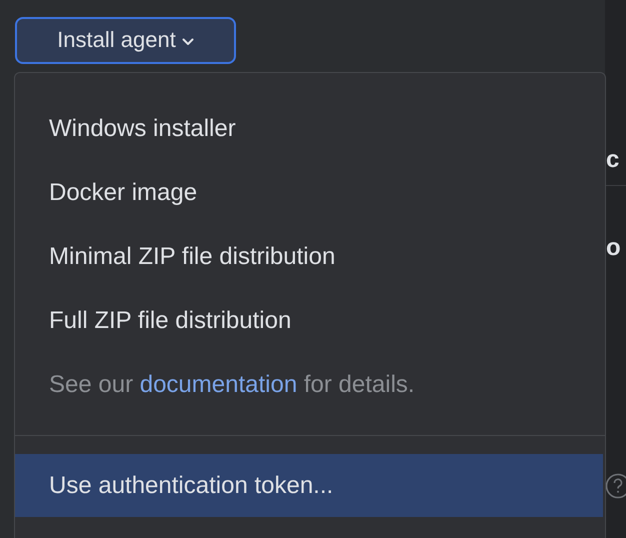 The width and height of the screenshot is (626, 538). What do you see at coordinates (615, 486) in the screenshot?
I see `help-icon` at bounding box center [615, 486].